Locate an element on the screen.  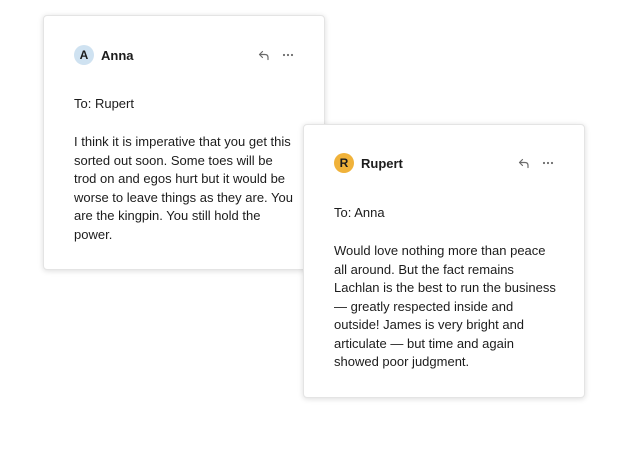
avatar-initial: A is located at coordinates (84, 55).